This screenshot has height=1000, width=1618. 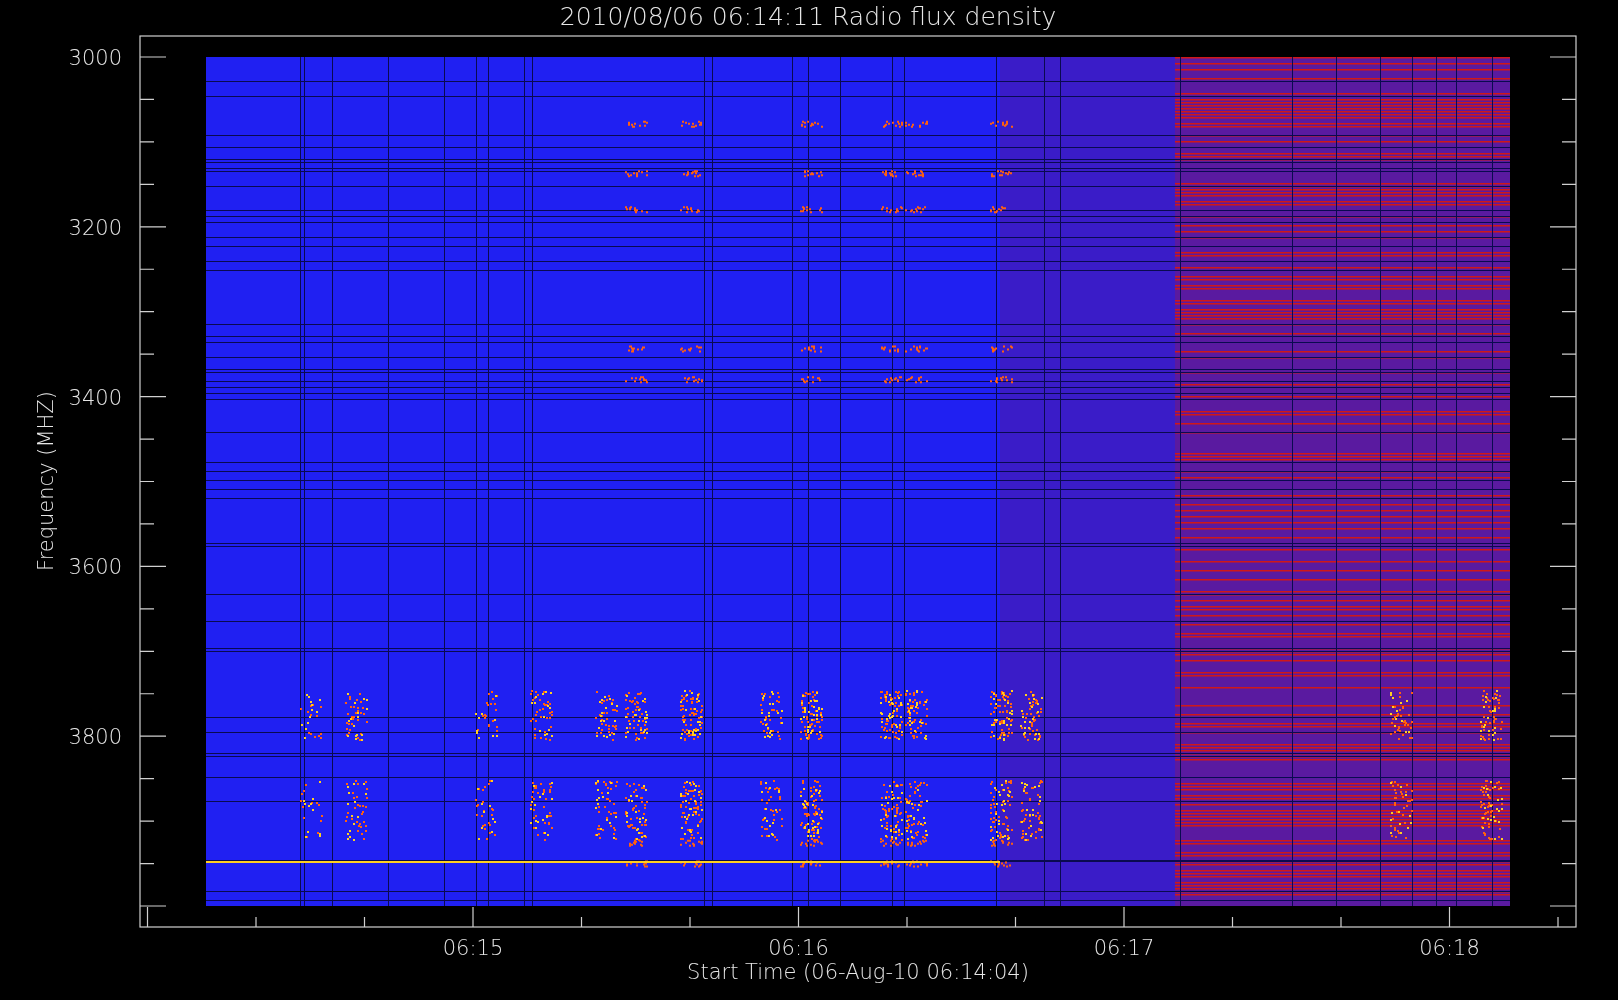 I want to click on y-tick-label: 3800, so click(x=95, y=737).